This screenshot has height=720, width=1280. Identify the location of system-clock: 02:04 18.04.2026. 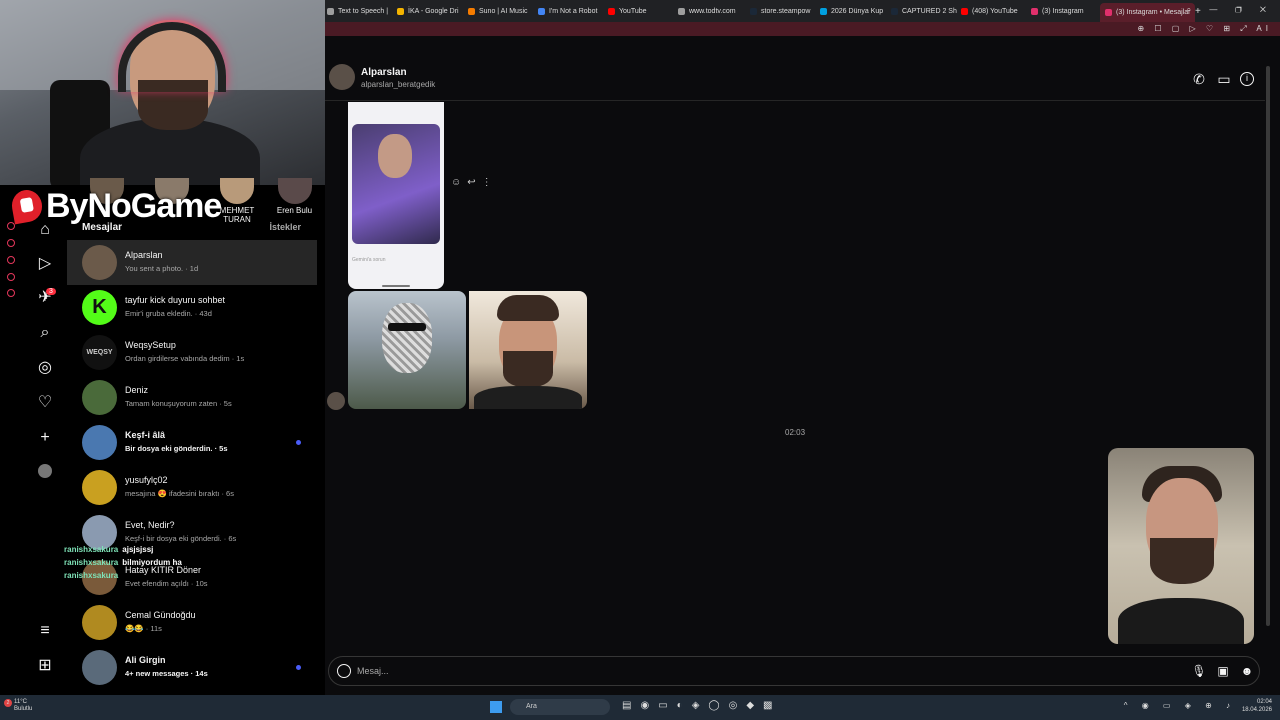
(1257, 706).